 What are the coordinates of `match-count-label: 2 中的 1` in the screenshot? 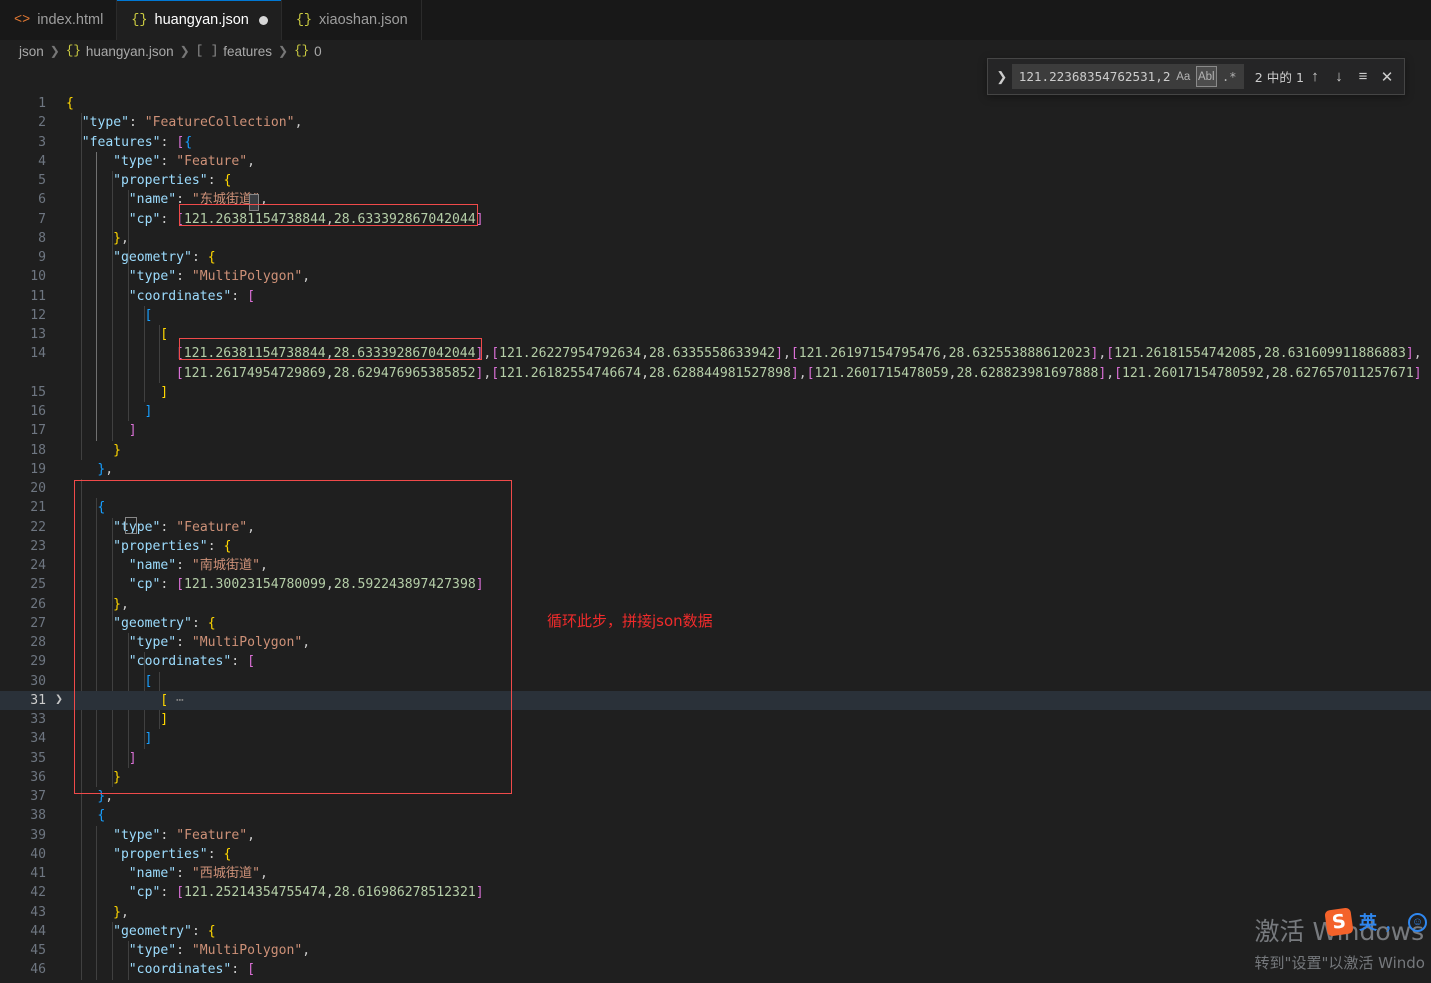 It's located at (1279, 77).